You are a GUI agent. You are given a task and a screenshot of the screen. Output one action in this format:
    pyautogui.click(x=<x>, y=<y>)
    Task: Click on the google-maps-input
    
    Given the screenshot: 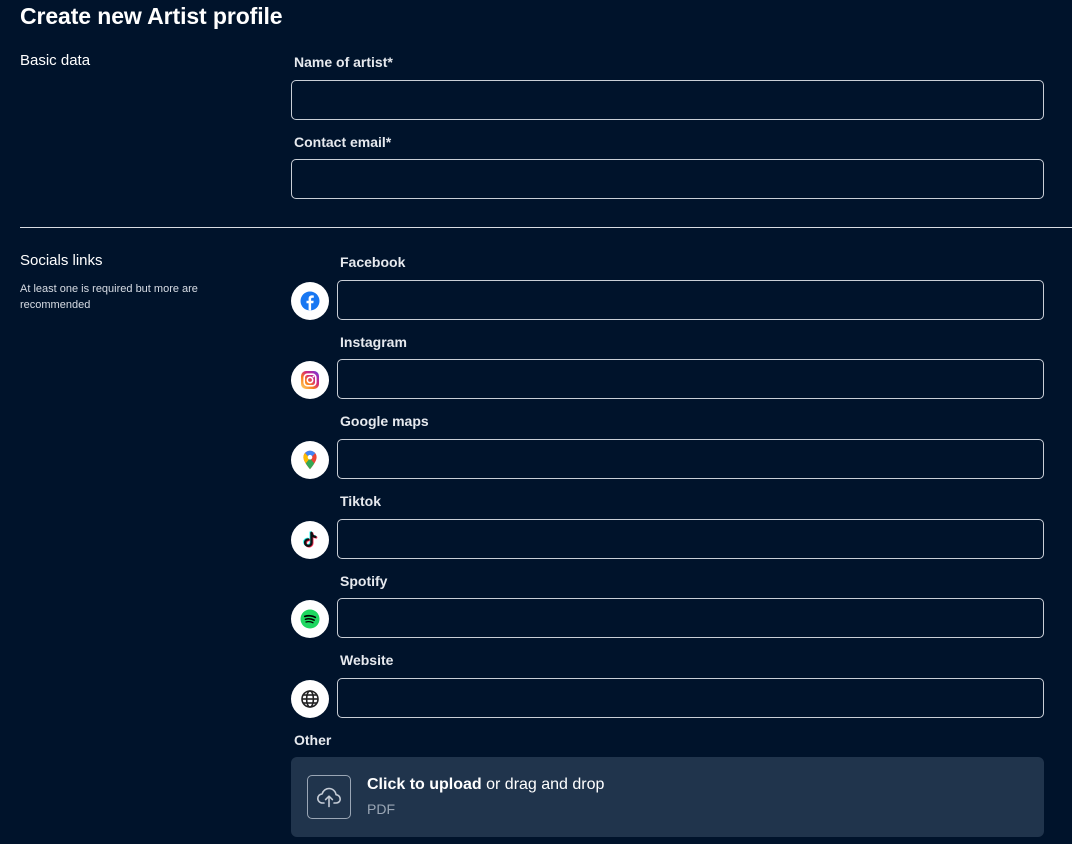 What is the action you would take?
    pyautogui.click(x=690, y=459)
    